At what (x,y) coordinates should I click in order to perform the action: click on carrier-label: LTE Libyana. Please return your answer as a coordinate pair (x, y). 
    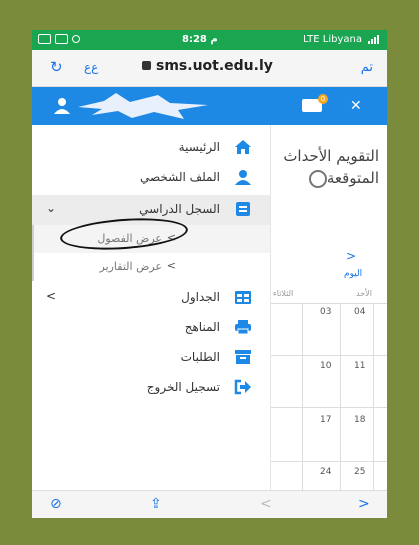
    Looking at the image, I should click on (332, 39).